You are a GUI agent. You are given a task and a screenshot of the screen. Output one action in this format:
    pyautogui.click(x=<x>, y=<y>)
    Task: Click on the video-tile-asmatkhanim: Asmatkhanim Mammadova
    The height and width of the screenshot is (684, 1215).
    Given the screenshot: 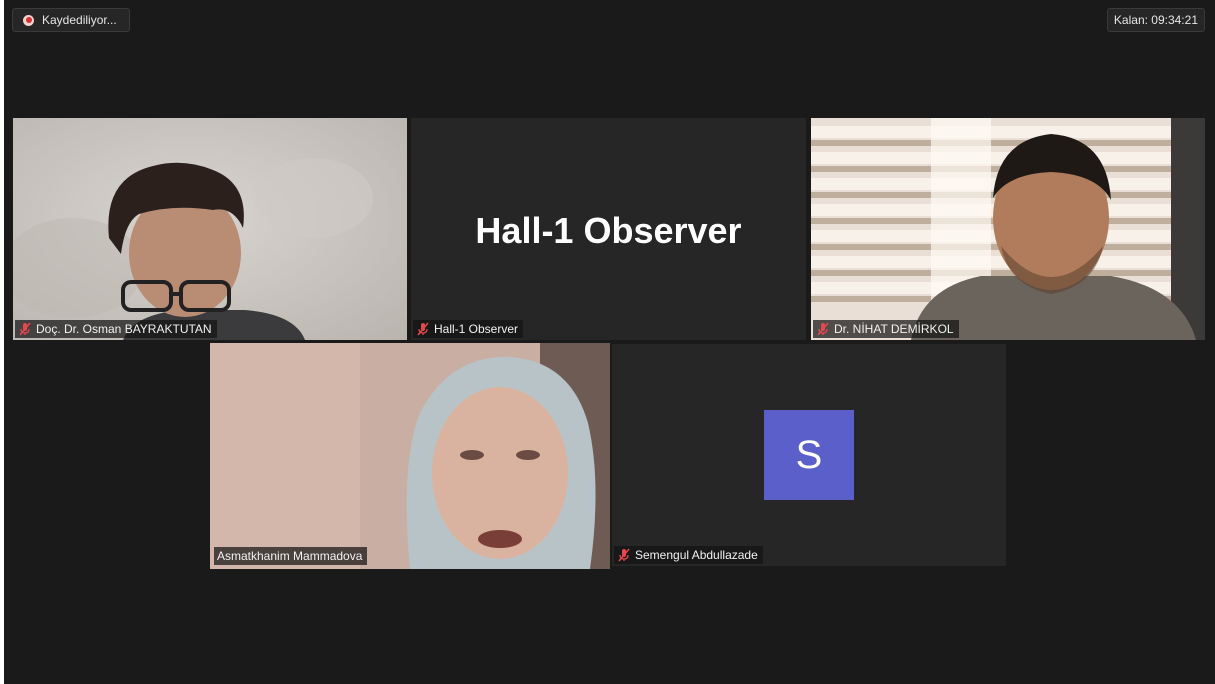 What is the action you would take?
    pyautogui.click(x=410, y=456)
    